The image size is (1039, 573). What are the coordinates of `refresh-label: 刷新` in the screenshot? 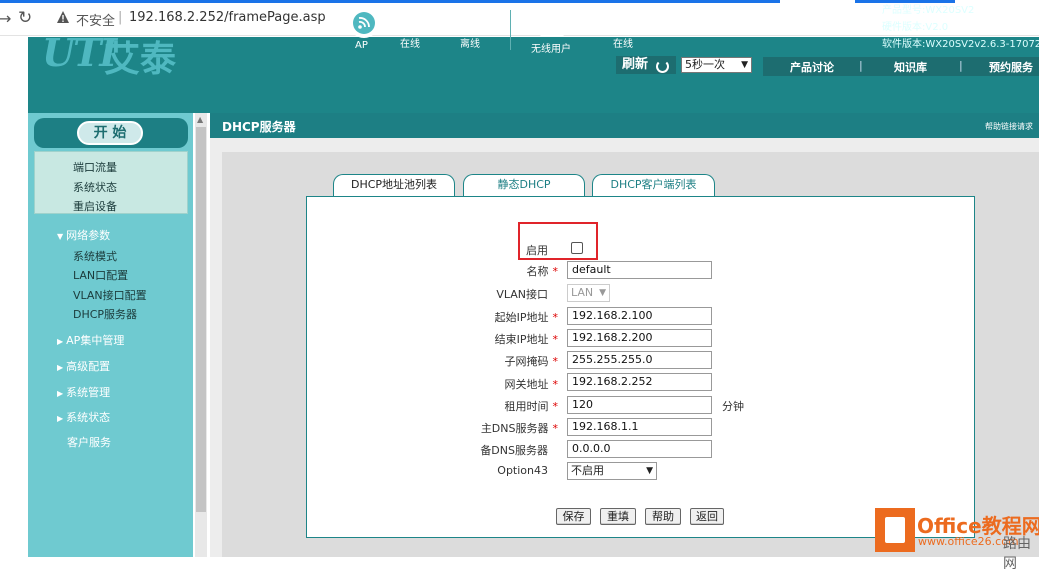 It's located at (635, 64).